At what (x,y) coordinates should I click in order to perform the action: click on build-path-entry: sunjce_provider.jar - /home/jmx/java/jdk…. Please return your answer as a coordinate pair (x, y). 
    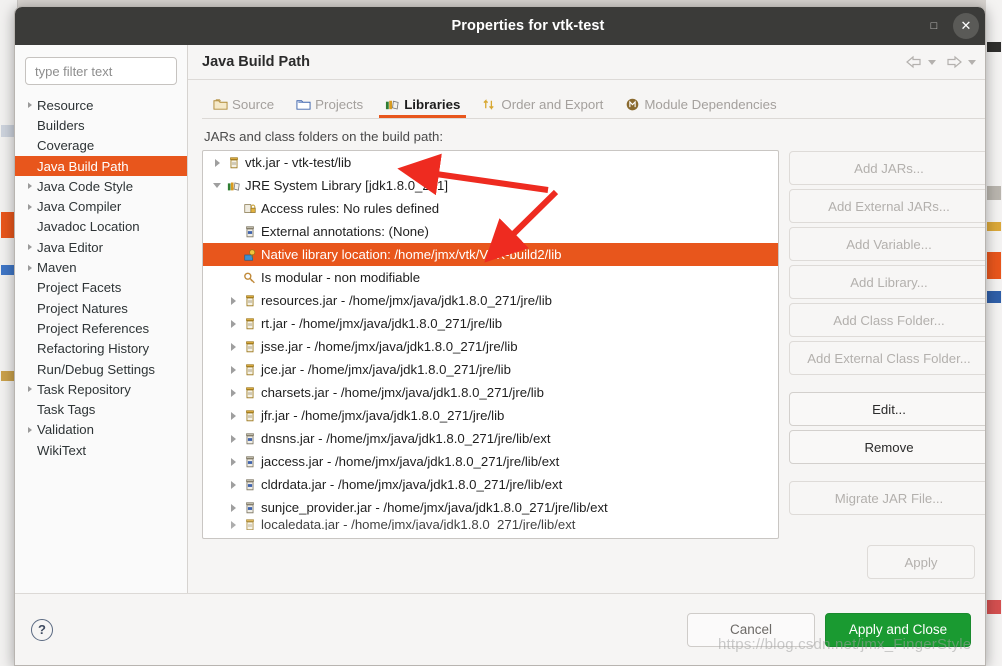
    Looking at the image, I should click on (490, 507).